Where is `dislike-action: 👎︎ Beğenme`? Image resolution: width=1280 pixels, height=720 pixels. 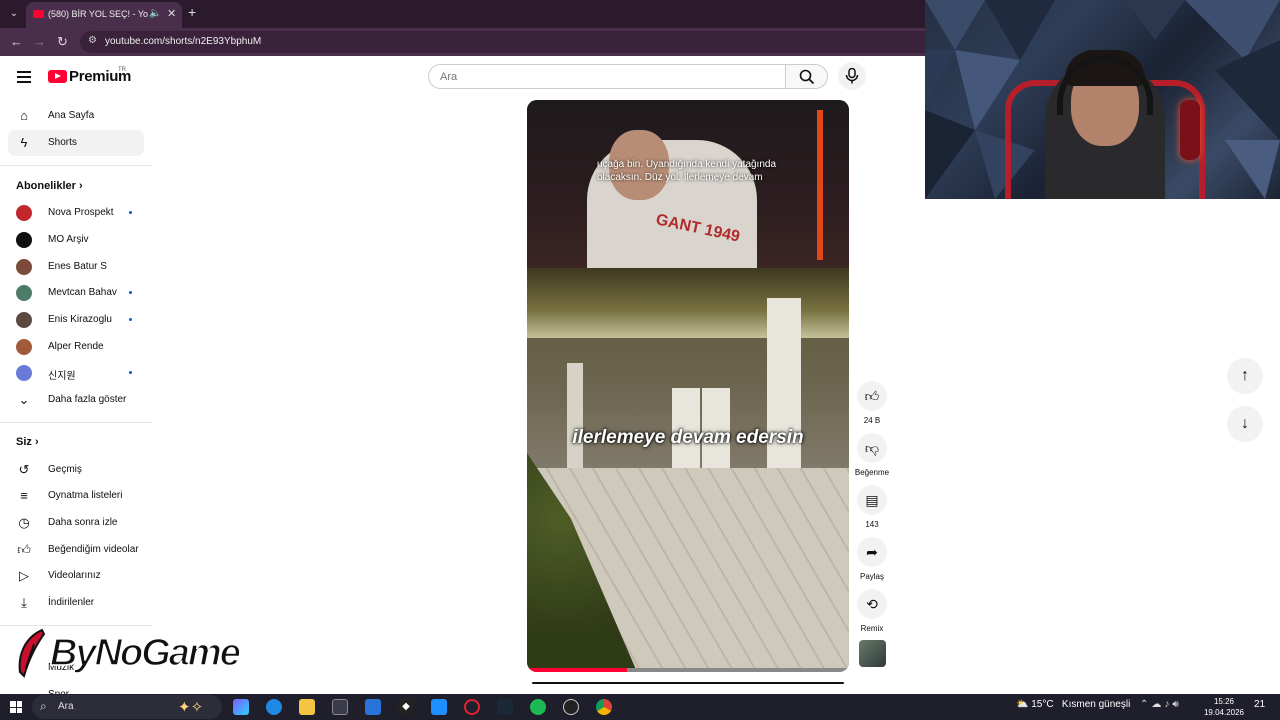
dislike-action: 👎︎ Beğenme is located at coordinates (872, 455).